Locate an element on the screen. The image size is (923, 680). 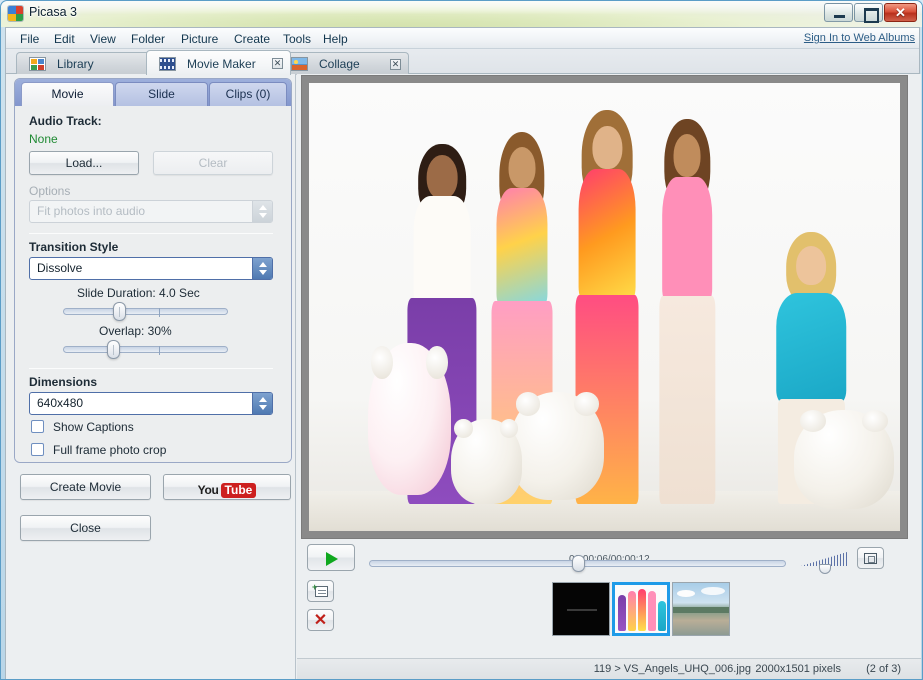
settings-tab-clips: Clips (0) is located at coordinates (248, 94).